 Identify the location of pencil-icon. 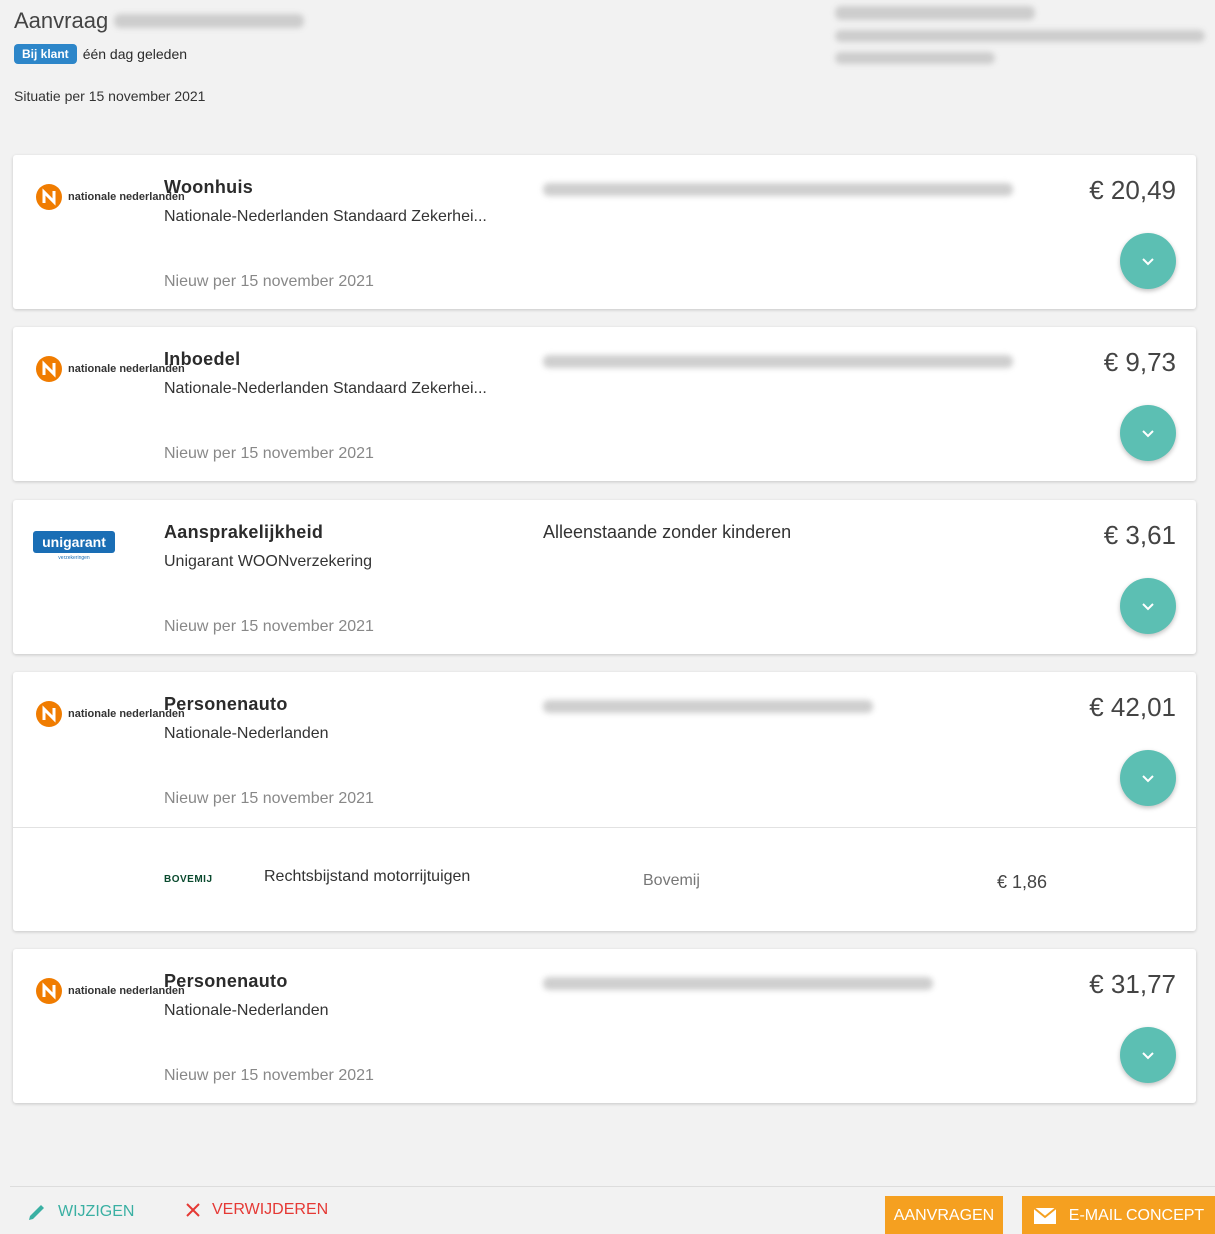
(36, 1212).